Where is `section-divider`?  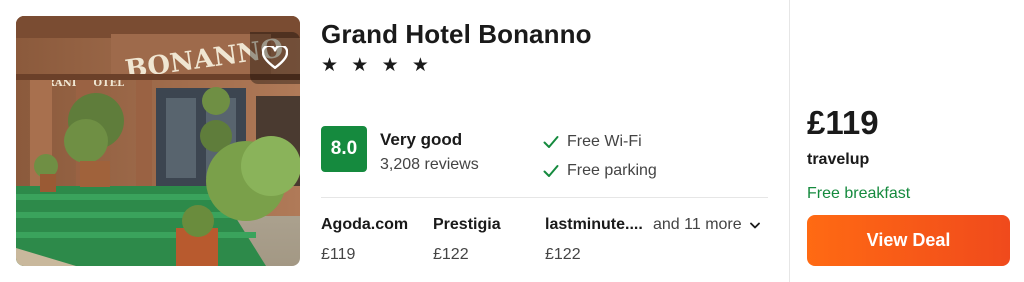 section-divider is located at coordinates (544, 197).